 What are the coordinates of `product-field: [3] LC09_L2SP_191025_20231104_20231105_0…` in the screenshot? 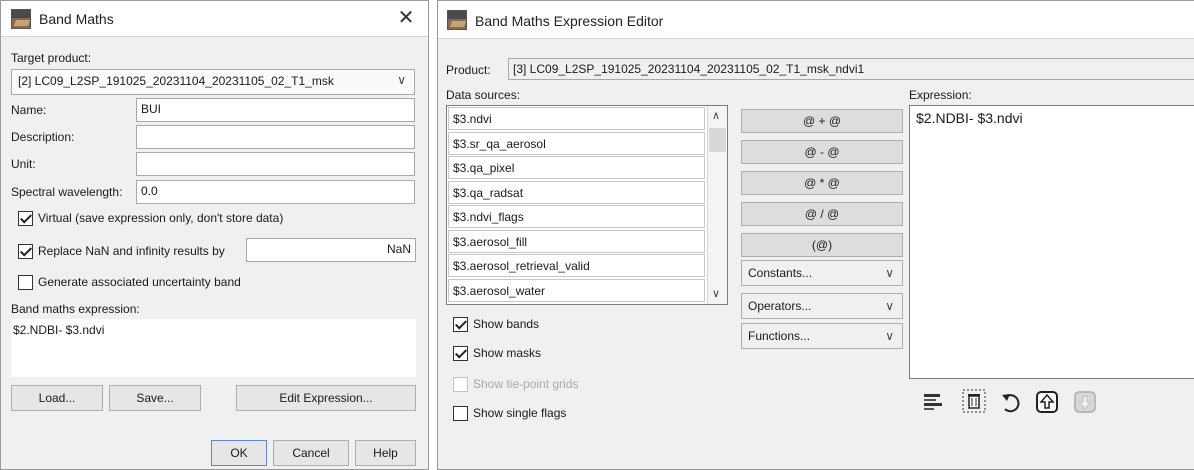 It's located at (851, 69).